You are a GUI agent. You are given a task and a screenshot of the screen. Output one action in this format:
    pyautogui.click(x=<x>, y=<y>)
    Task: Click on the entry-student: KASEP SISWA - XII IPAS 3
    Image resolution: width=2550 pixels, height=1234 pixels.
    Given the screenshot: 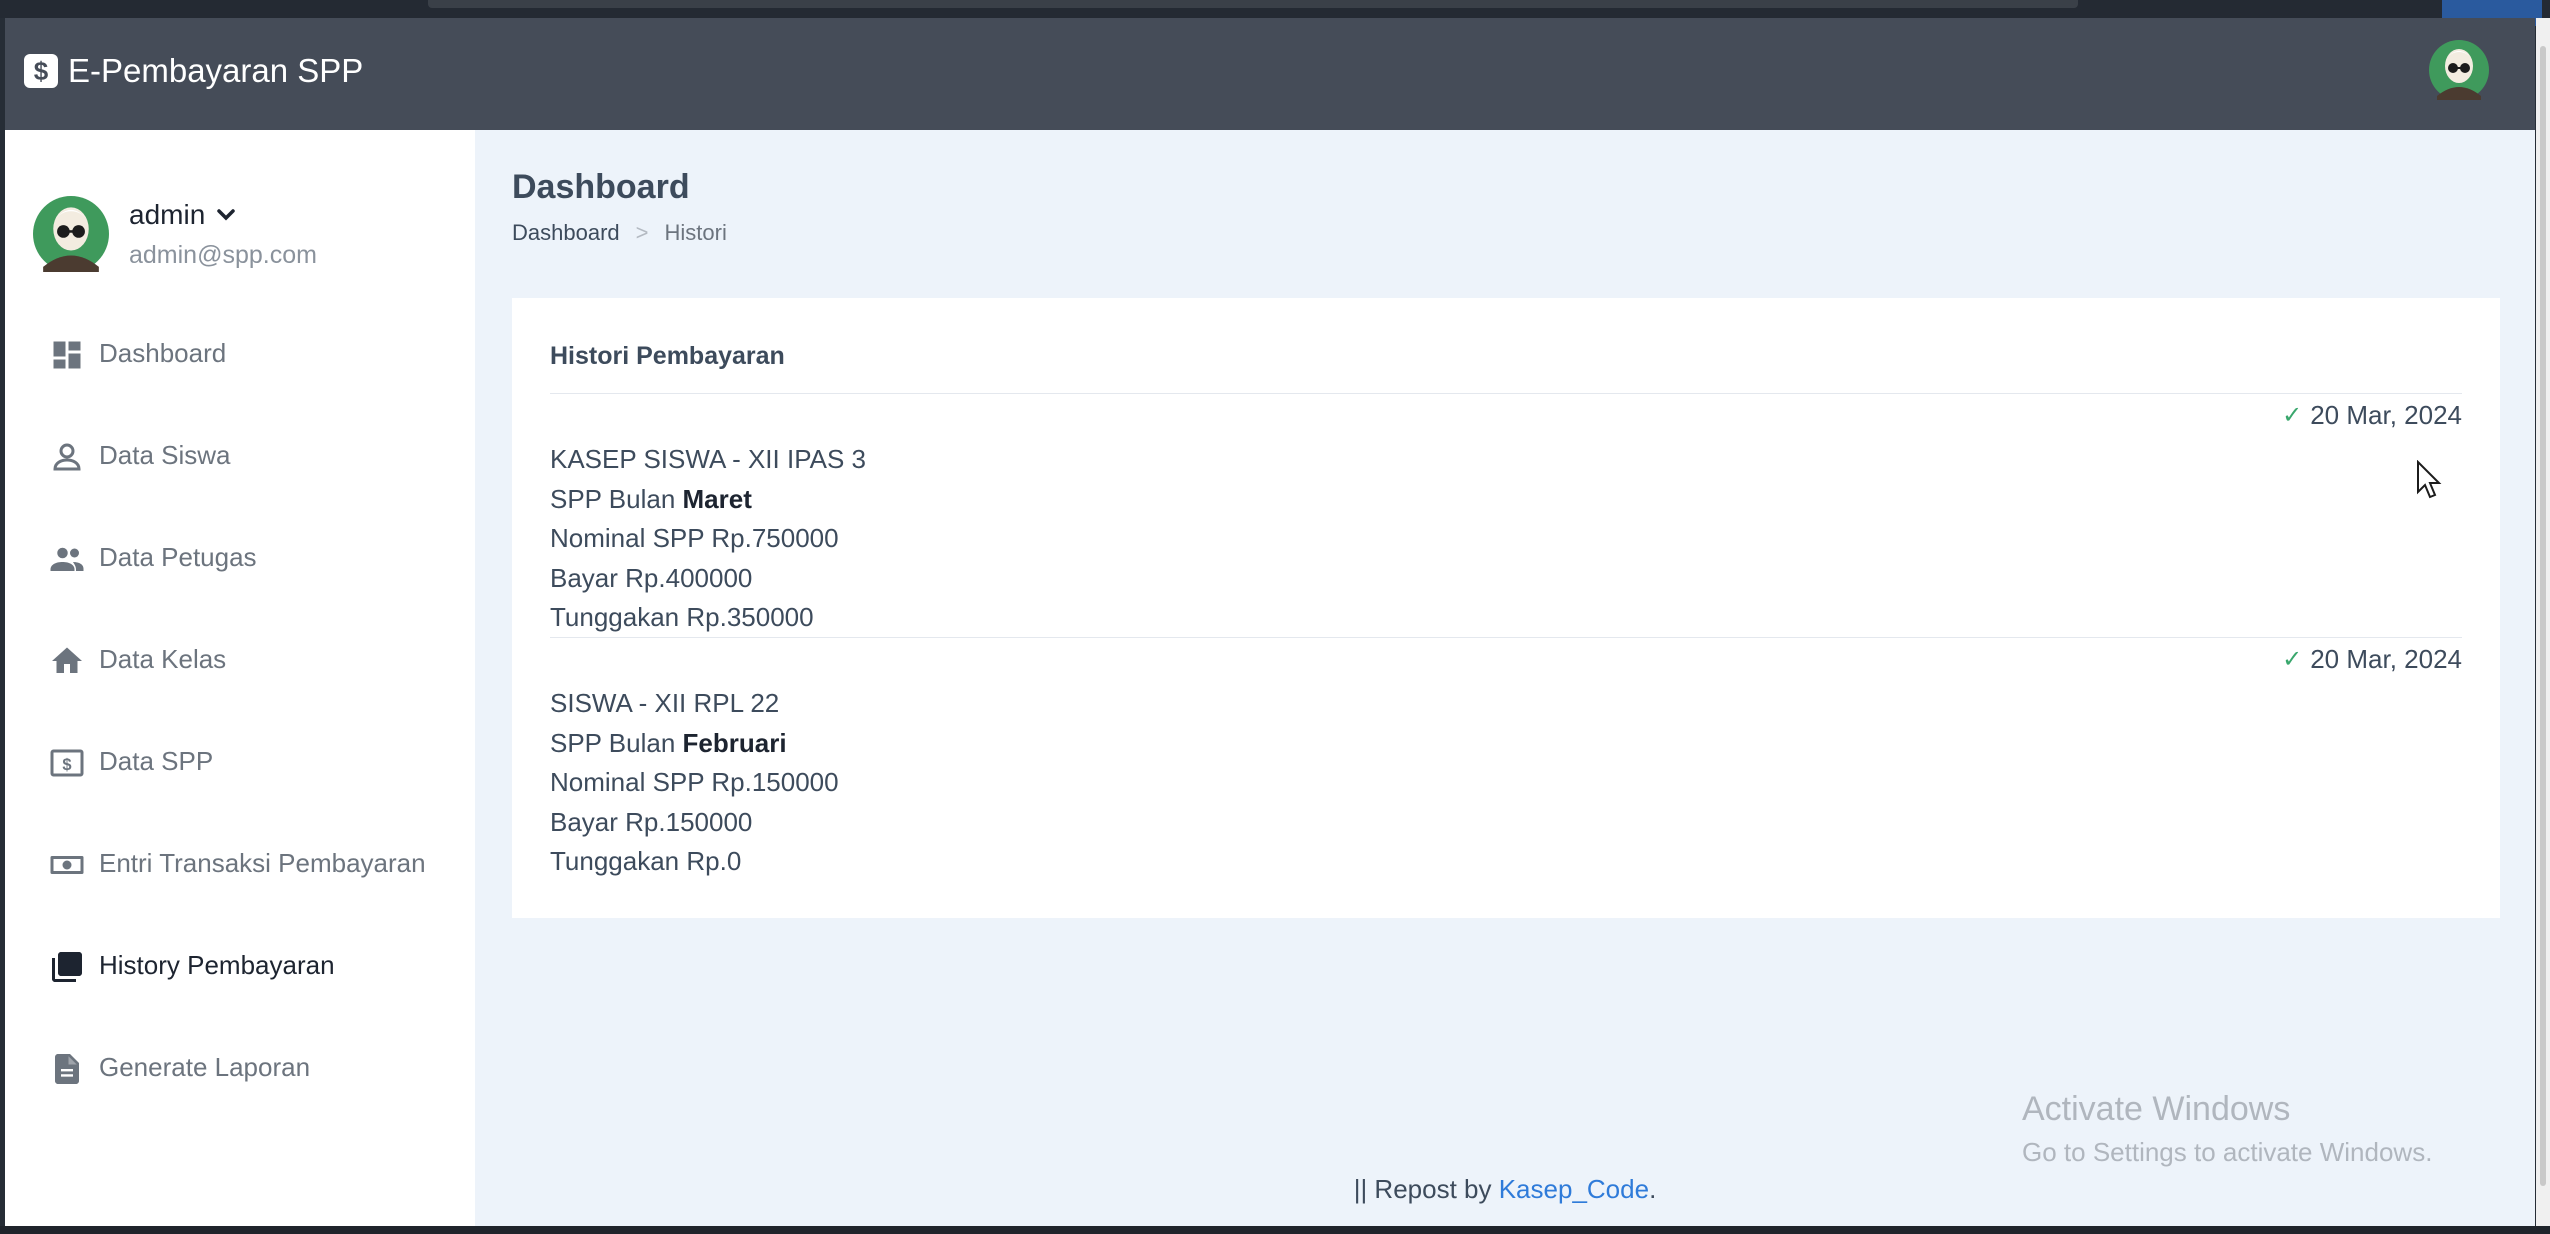 What is the action you would take?
    pyautogui.click(x=708, y=459)
    